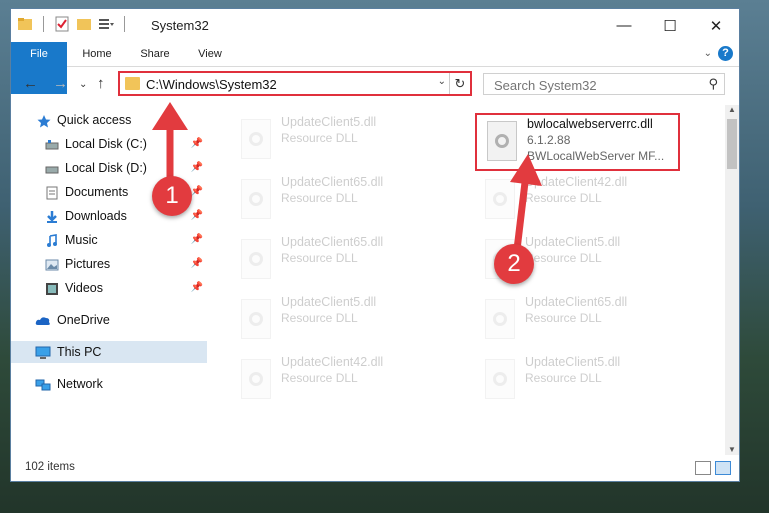  What do you see at coordinates (106, 168) in the screenshot?
I see `sidebar-item-label: Local Disk (D:)` at bounding box center [106, 168].